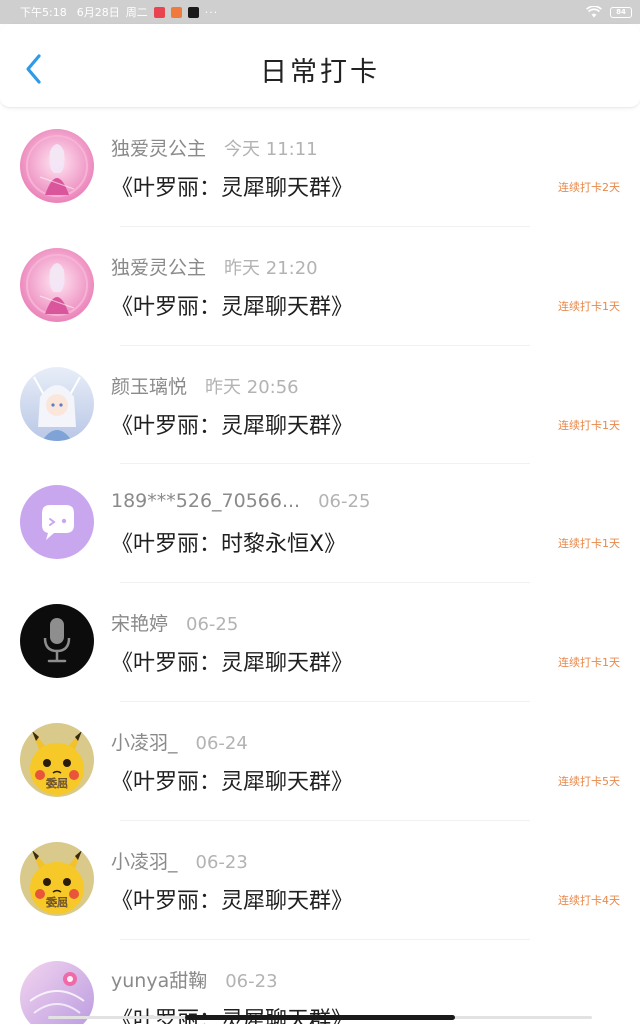  What do you see at coordinates (140, 624) in the screenshot?
I see `user-name: 宋艳婷` at bounding box center [140, 624].